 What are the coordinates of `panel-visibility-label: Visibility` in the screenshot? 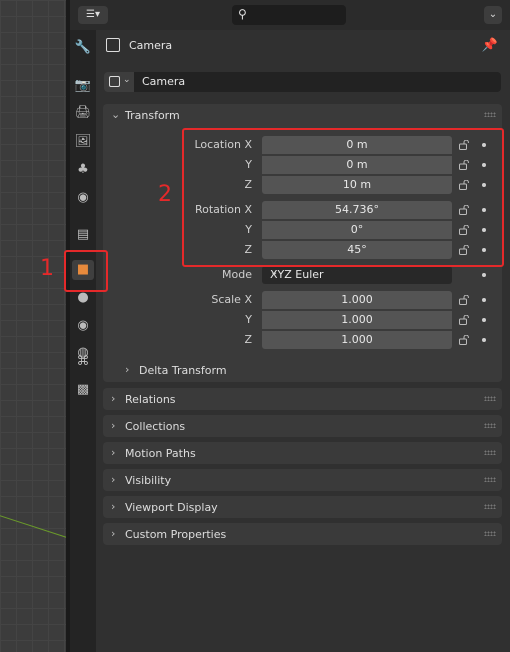 It's located at (148, 480).